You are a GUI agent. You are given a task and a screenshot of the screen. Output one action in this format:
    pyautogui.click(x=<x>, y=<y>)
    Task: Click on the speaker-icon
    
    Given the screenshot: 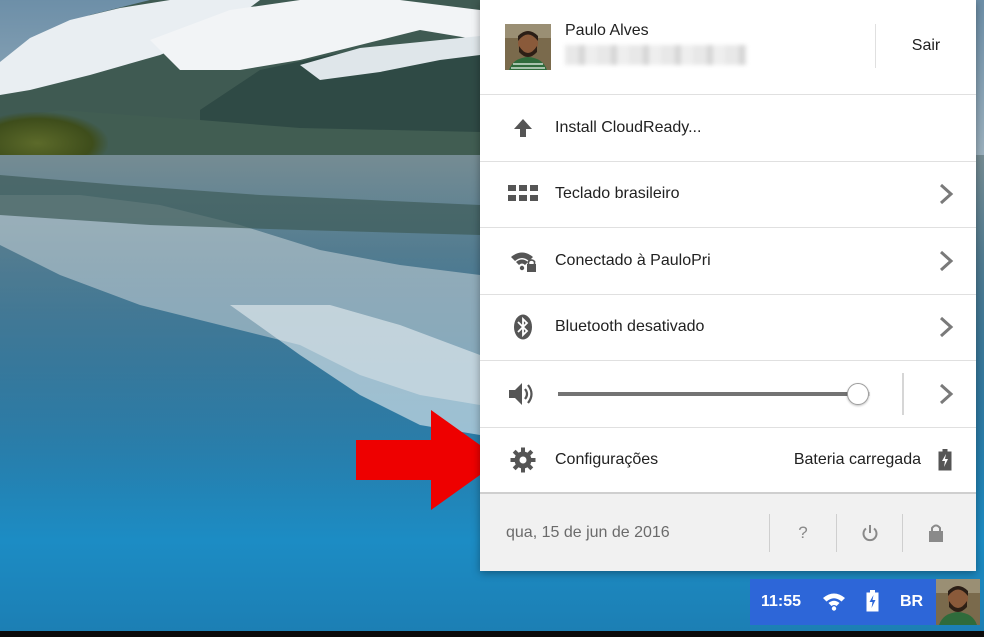 What is the action you would take?
    pyautogui.click(x=523, y=394)
    